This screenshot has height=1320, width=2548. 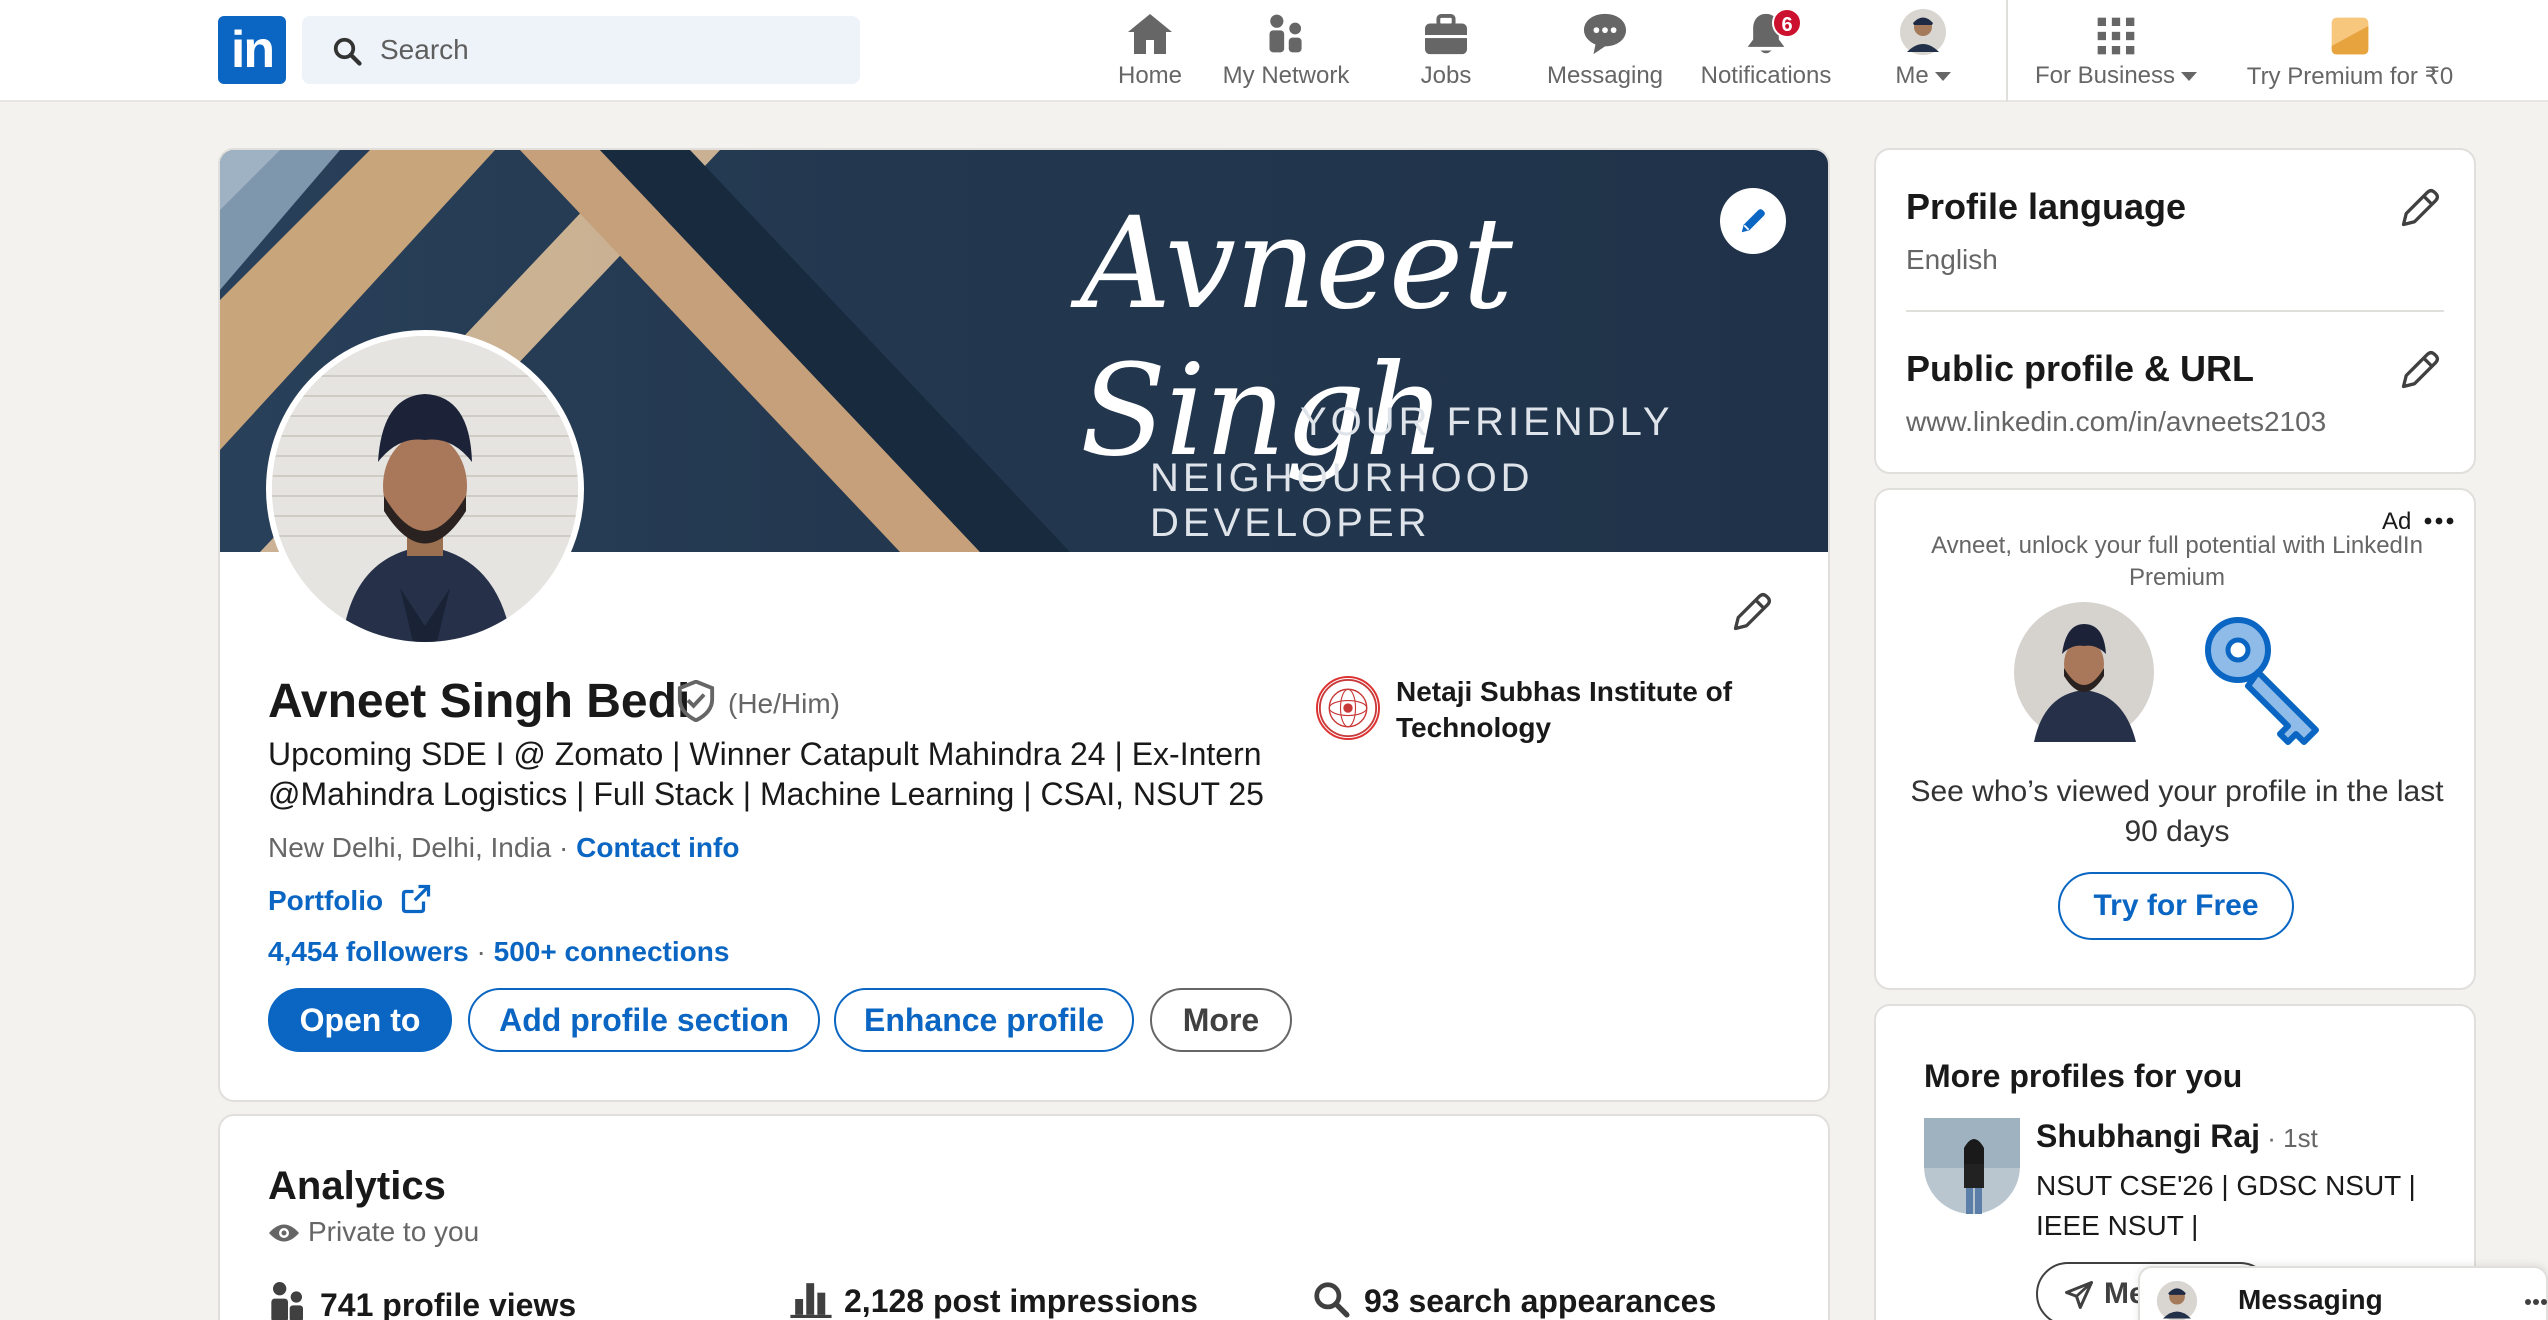 What do you see at coordinates (1540, 1301) in the screenshot?
I see `search-appearances-label: 93 search appearances` at bounding box center [1540, 1301].